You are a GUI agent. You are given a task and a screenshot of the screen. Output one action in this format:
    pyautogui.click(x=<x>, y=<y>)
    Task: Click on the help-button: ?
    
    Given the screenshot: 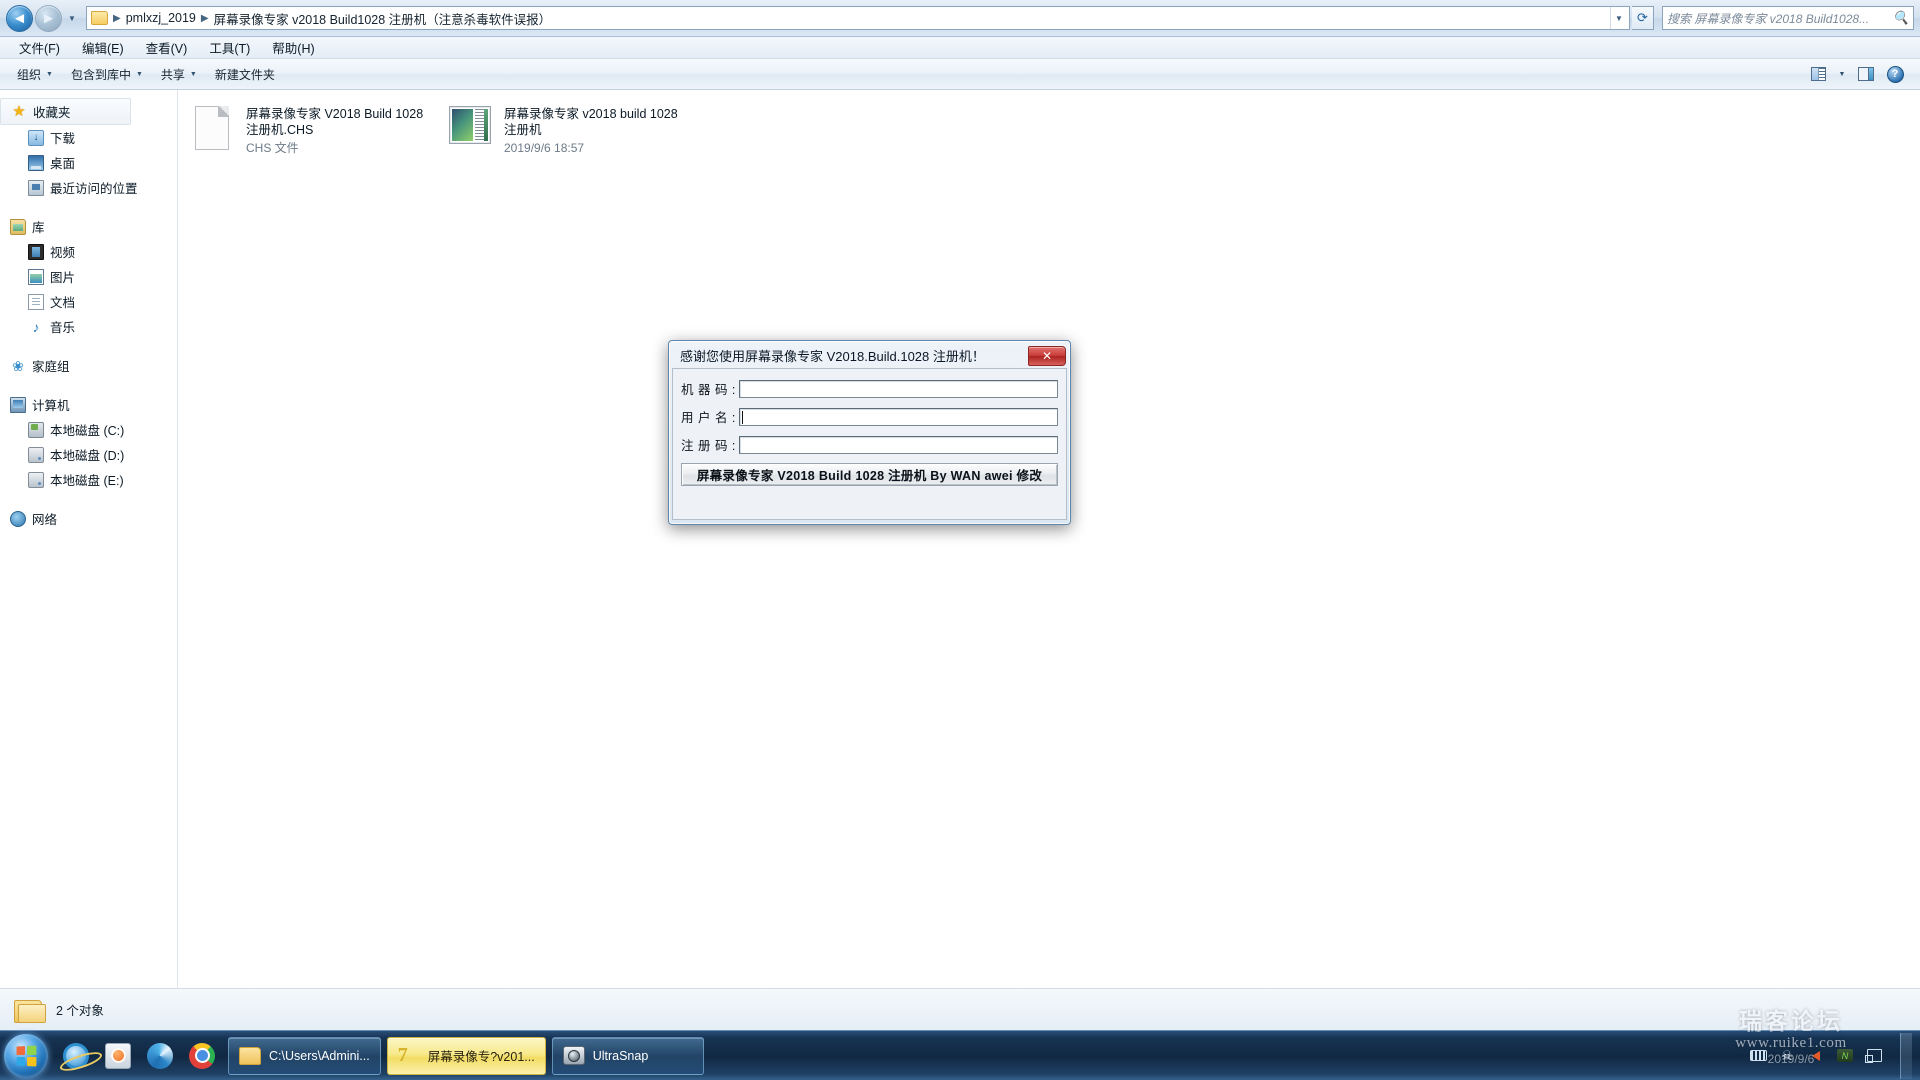 What is the action you would take?
    pyautogui.click(x=1895, y=74)
    